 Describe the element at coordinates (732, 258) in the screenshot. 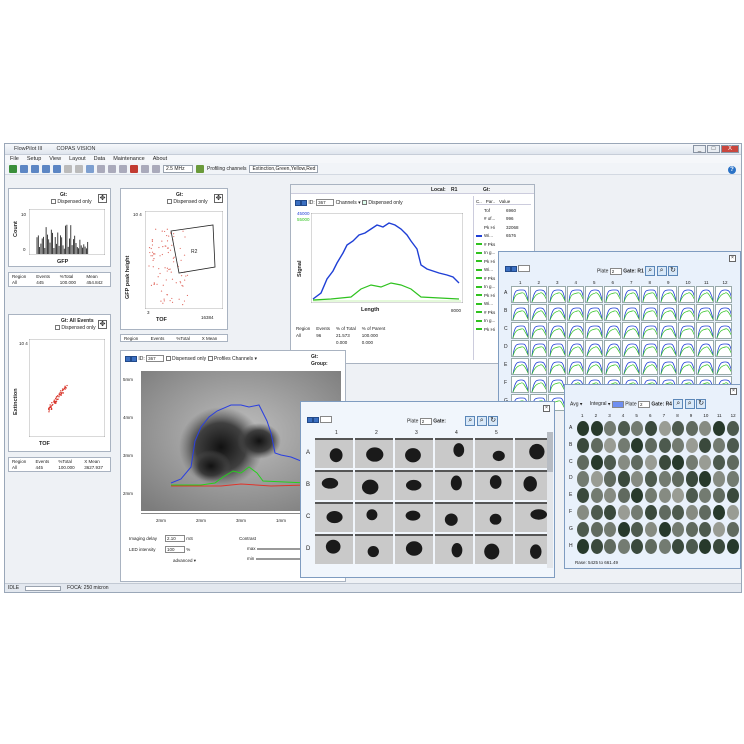

I see `plate-profiles-close-icon: ×` at that location.